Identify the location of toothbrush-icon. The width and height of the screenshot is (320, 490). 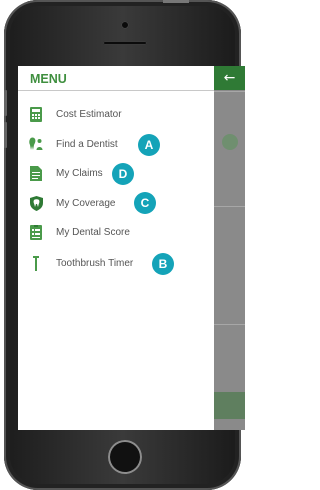
(36, 263).